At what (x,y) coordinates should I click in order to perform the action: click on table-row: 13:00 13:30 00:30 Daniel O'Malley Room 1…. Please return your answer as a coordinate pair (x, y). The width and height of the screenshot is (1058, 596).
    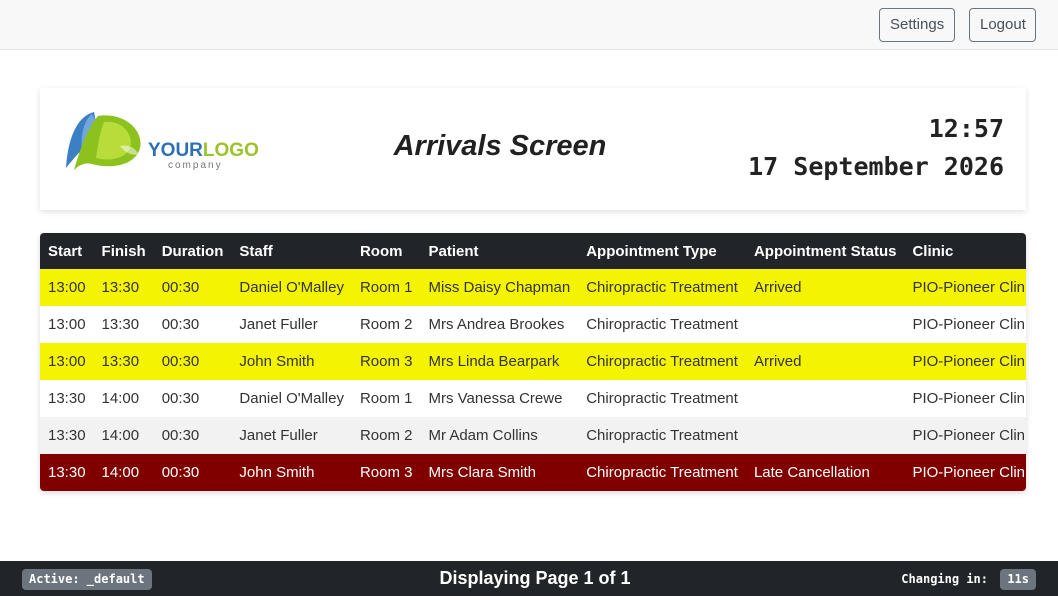
    Looking at the image, I should click on (533, 287).